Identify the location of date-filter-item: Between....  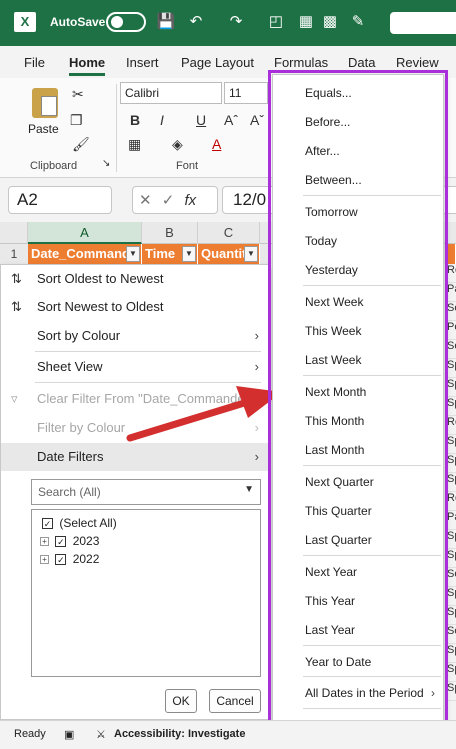
(358, 180).